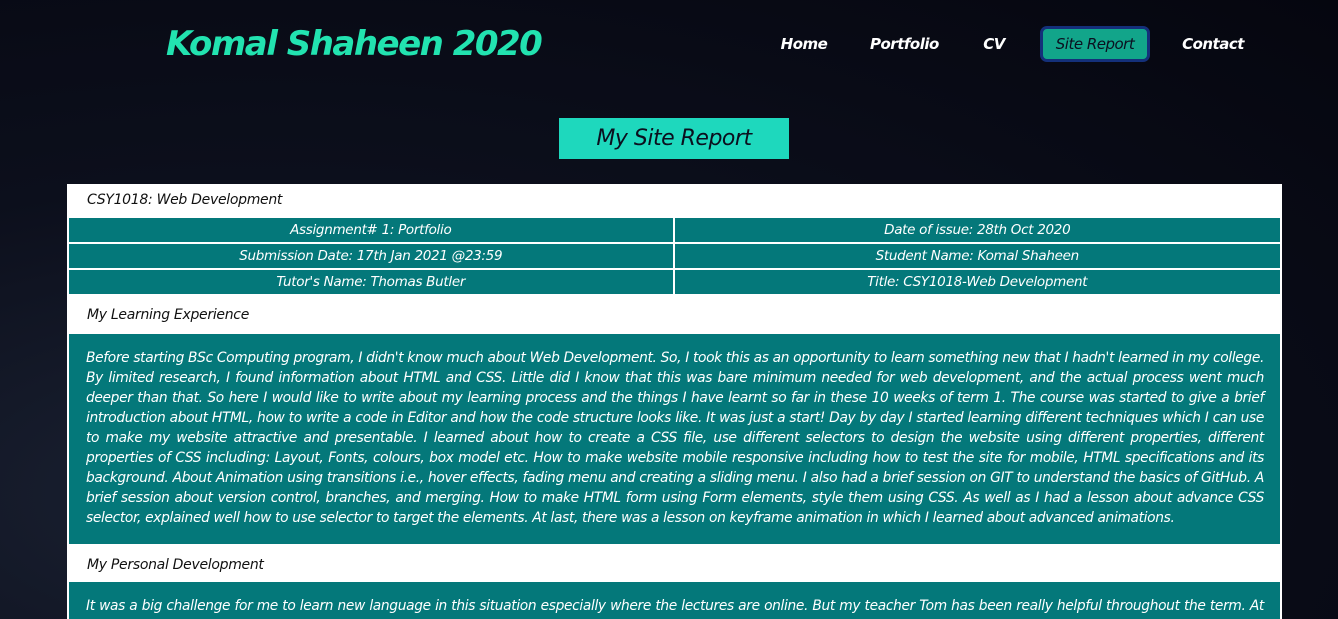  Describe the element at coordinates (354, 44) in the screenshot. I see `site-logo: Komal Shaheen 2020` at that location.